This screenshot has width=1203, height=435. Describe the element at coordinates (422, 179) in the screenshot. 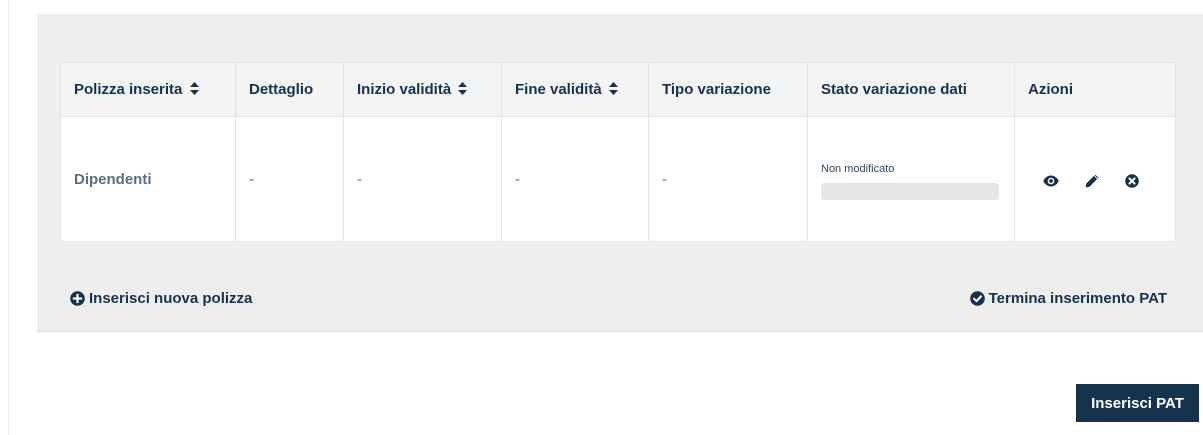

I see `cell-inizio-validita: -` at that location.